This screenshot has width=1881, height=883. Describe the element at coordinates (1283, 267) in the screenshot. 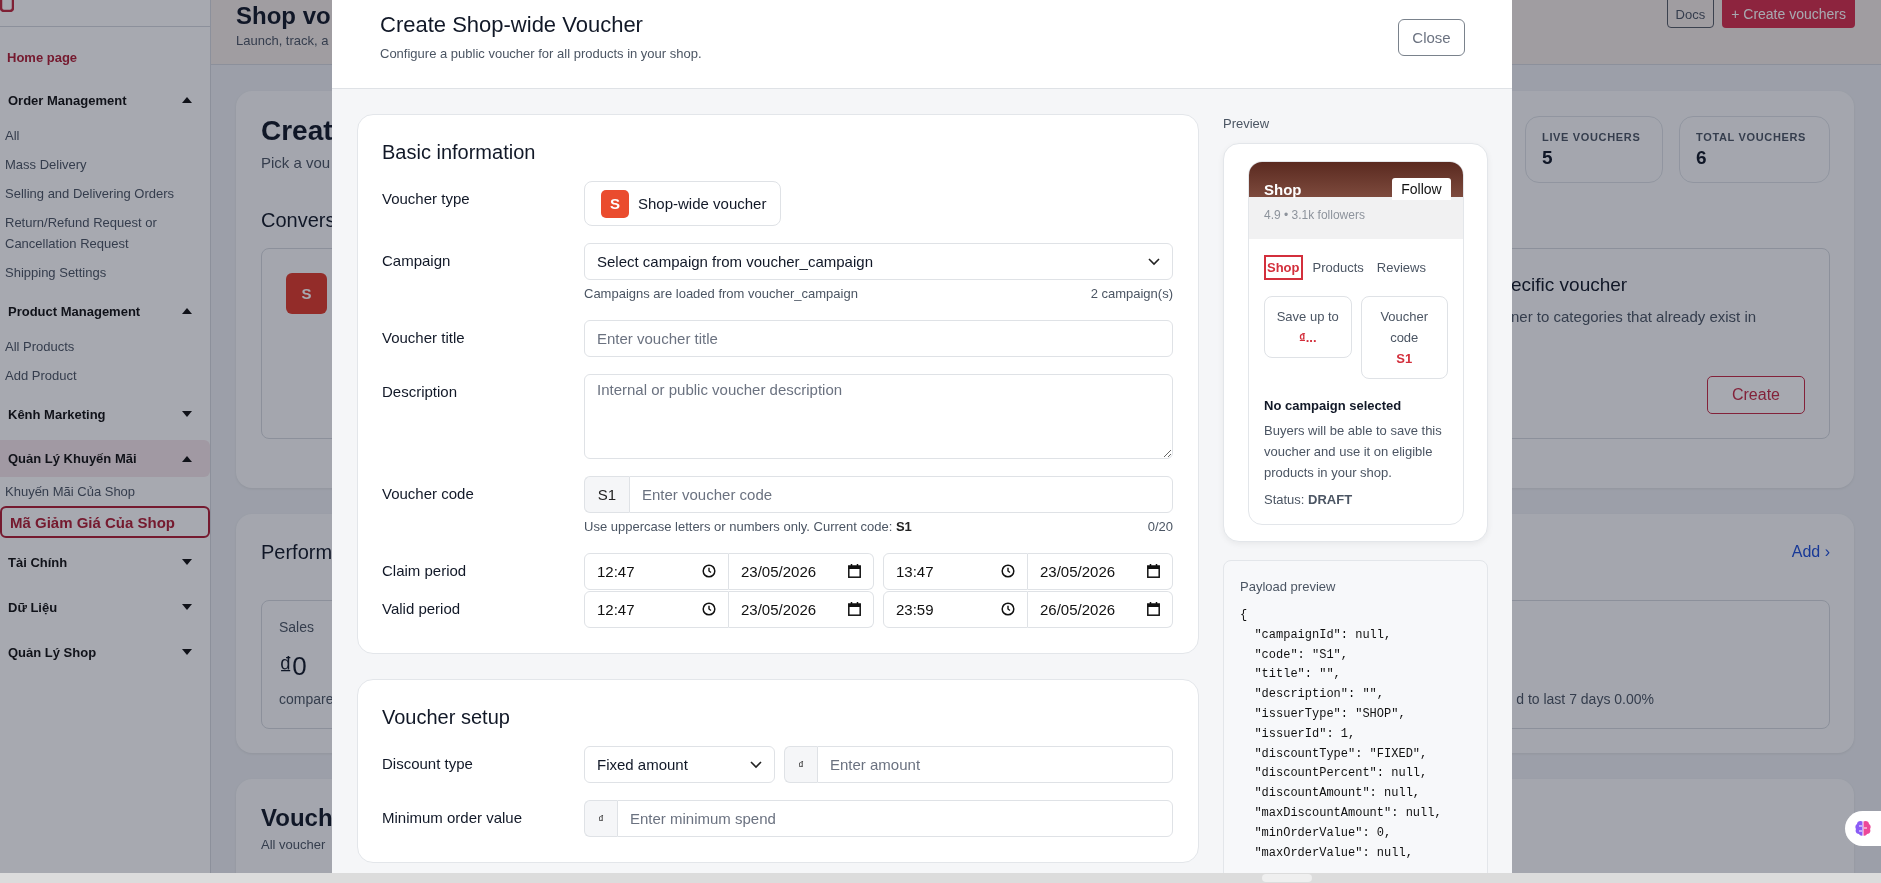

I see `shop-tab: Shop` at that location.